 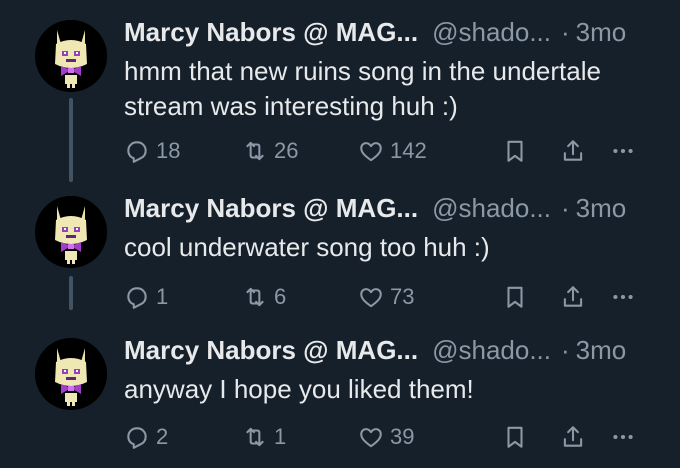 I want to click on reply-button: 2, so click(x=146, y=437).